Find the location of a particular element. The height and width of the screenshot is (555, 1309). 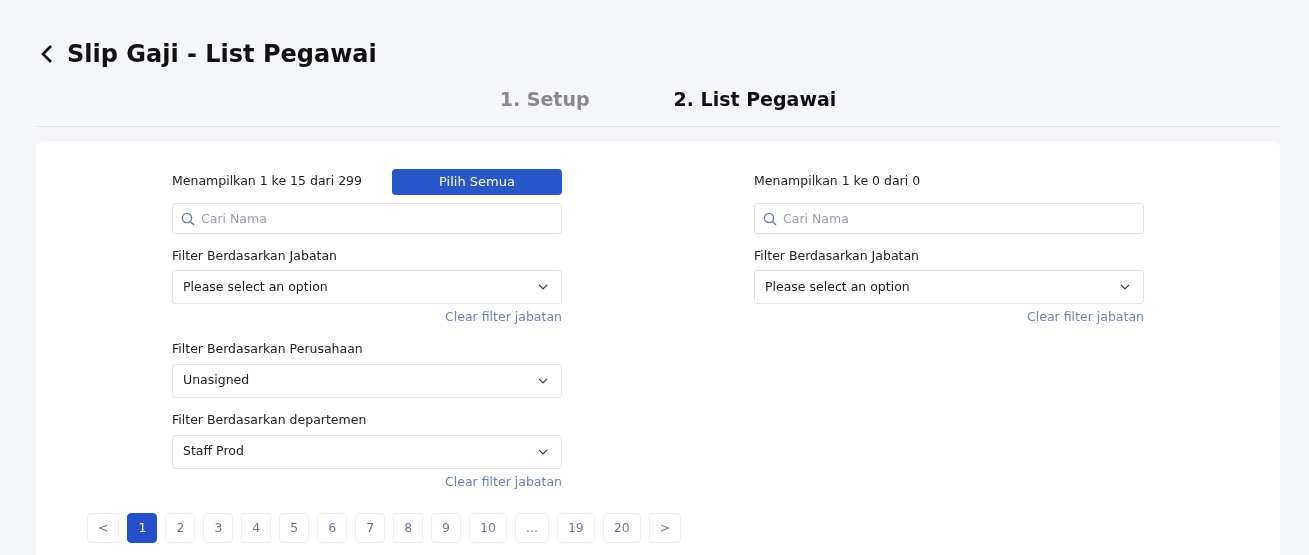

page-button: 4 is located at coordinates (256, 528).